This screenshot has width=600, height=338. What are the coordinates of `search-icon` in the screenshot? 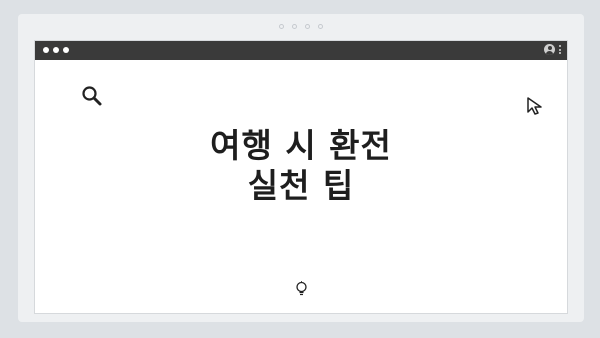 It's located at (92, 96).